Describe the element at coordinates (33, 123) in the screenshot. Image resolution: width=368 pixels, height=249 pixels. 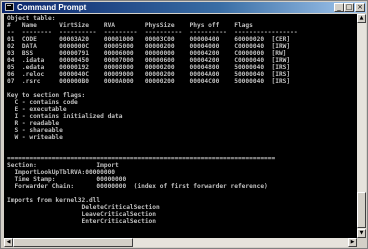
I see `console-line: R - readable` at that location.